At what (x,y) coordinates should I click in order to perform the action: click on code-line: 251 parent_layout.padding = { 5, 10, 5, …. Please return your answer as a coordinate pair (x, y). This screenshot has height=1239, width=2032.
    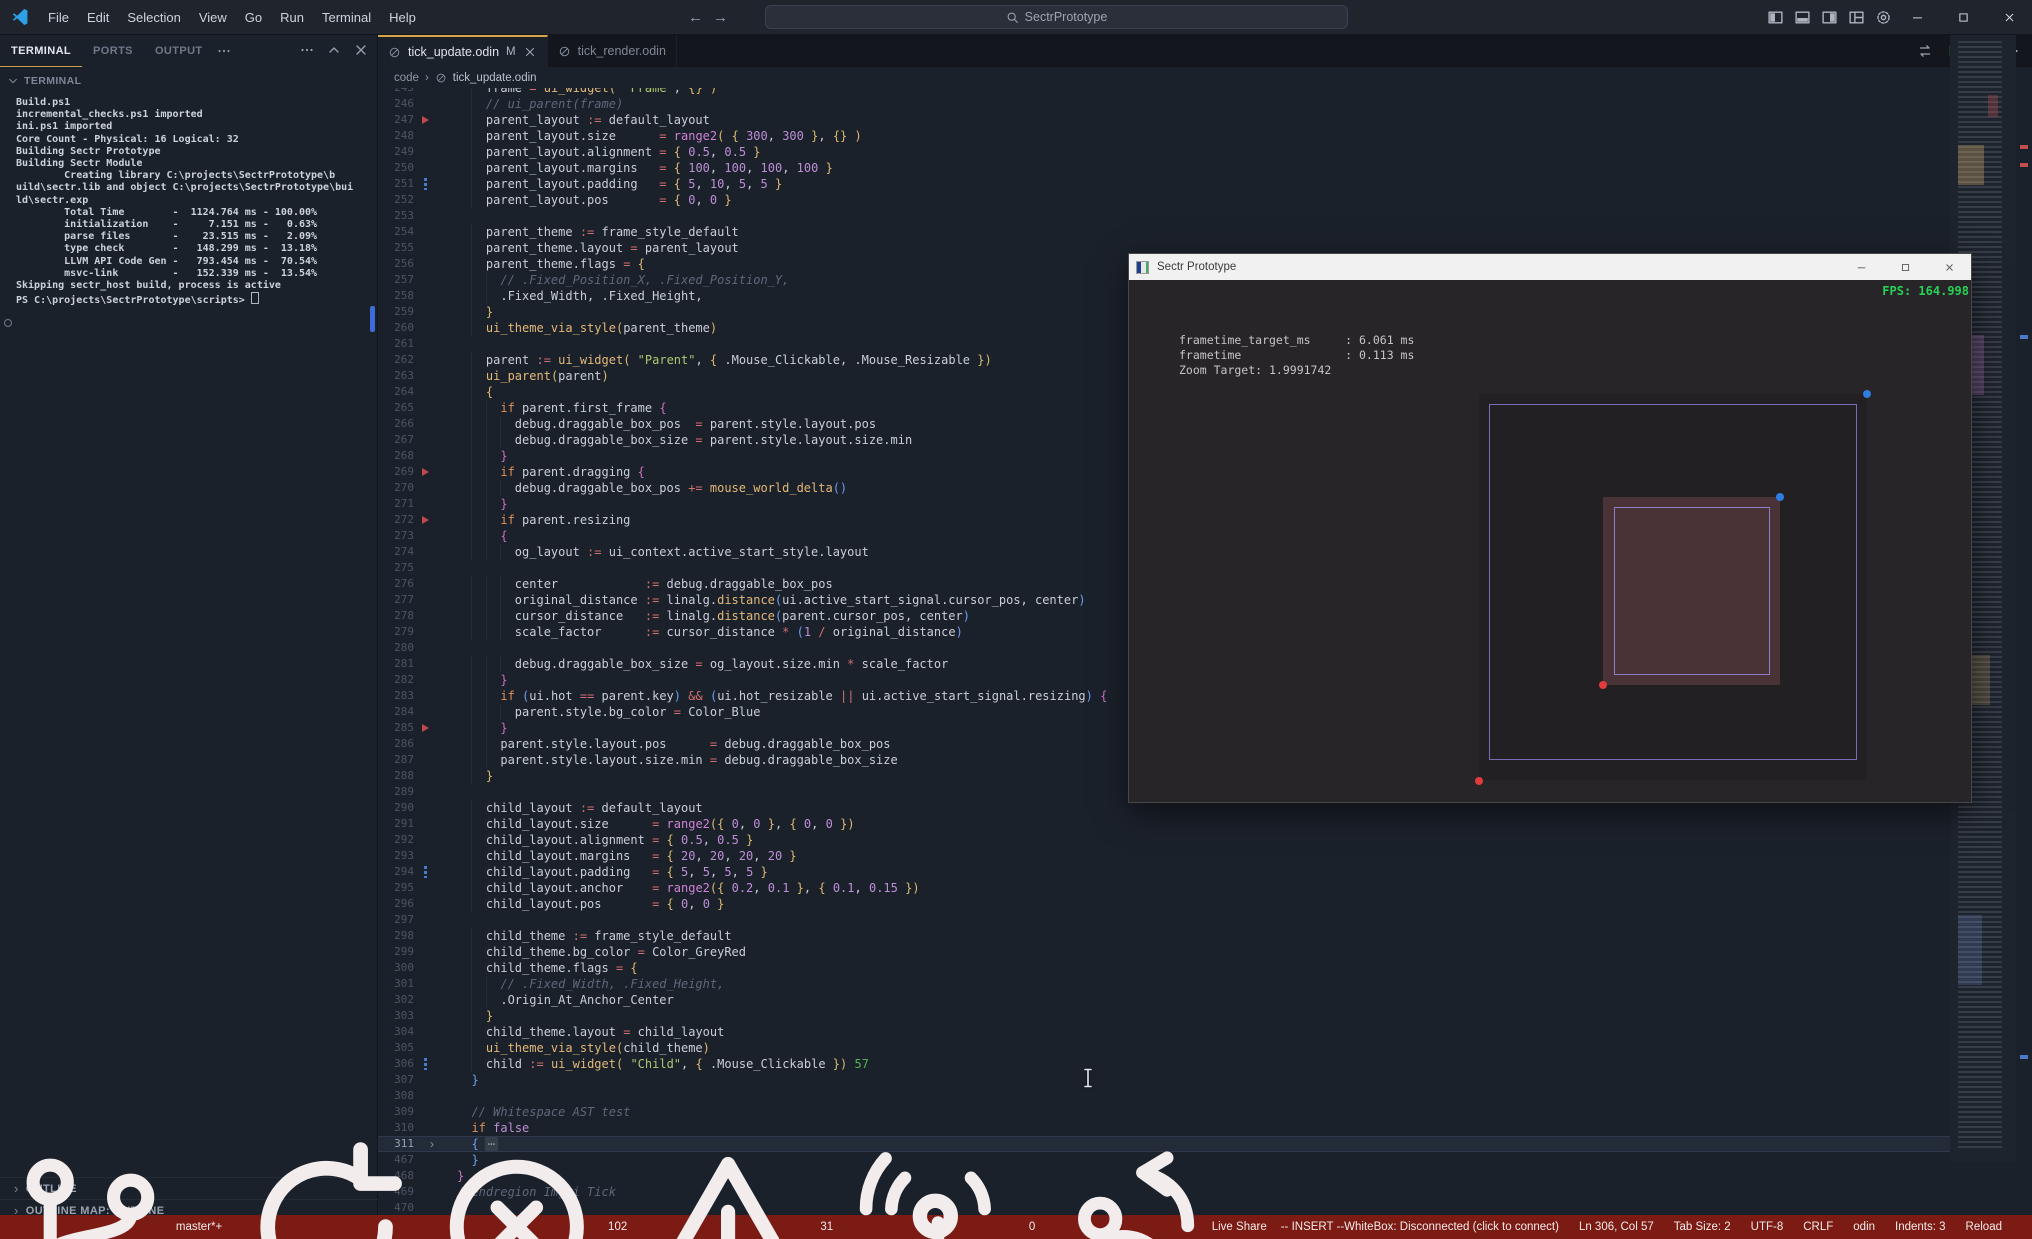
    Looking at the image, I should click on (1164, 184).